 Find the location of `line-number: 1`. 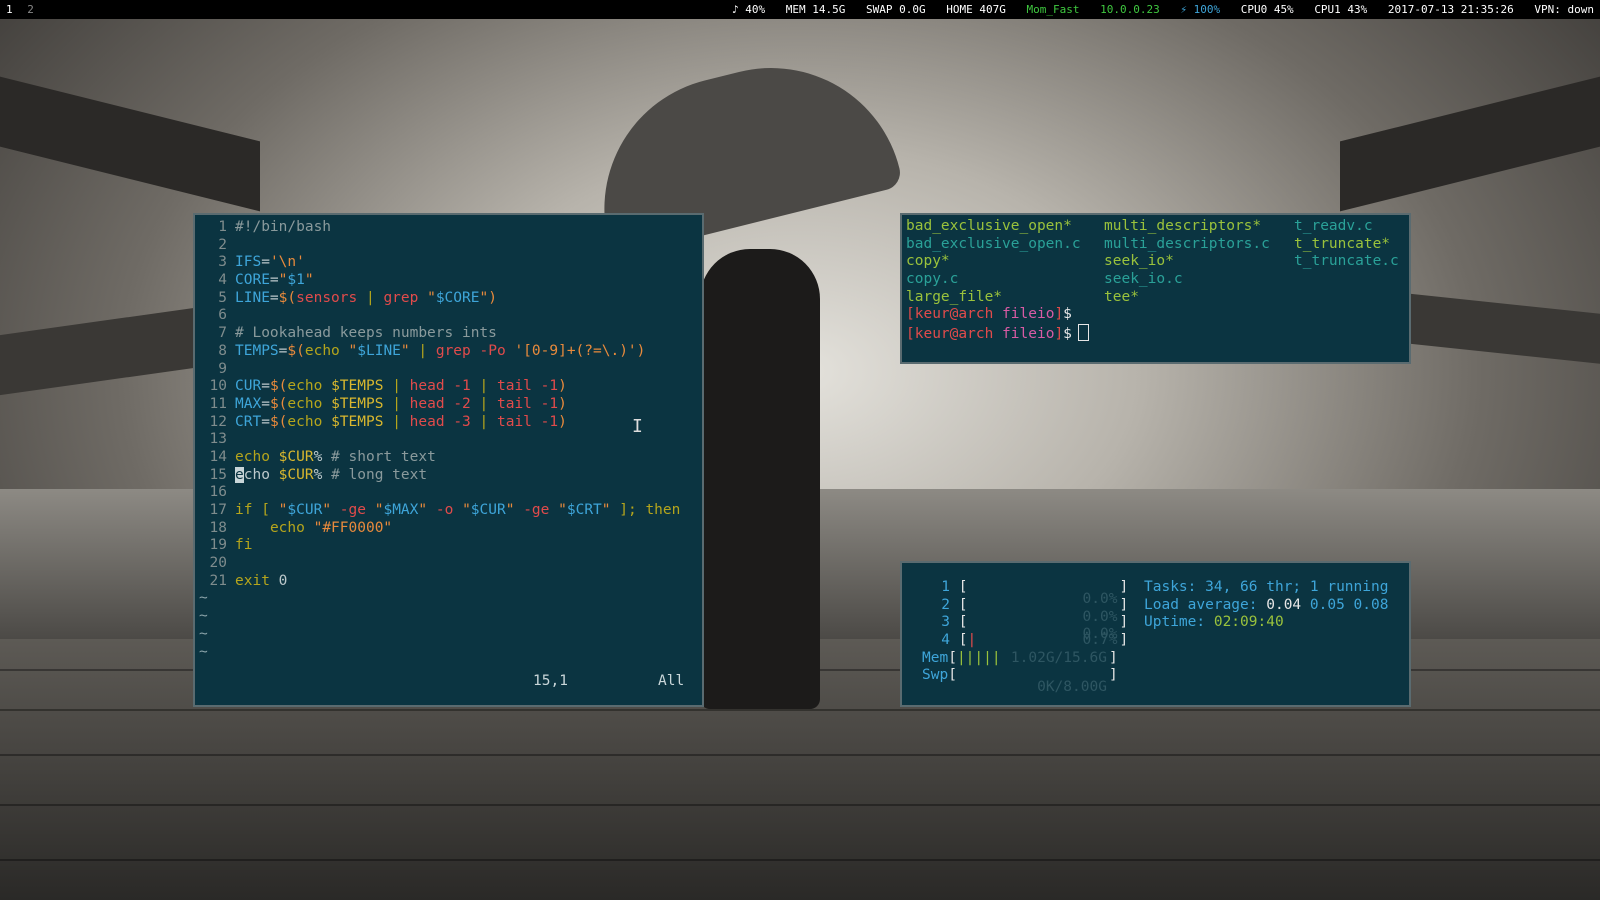

line-number: 1 is located at coordinates (222, 227).